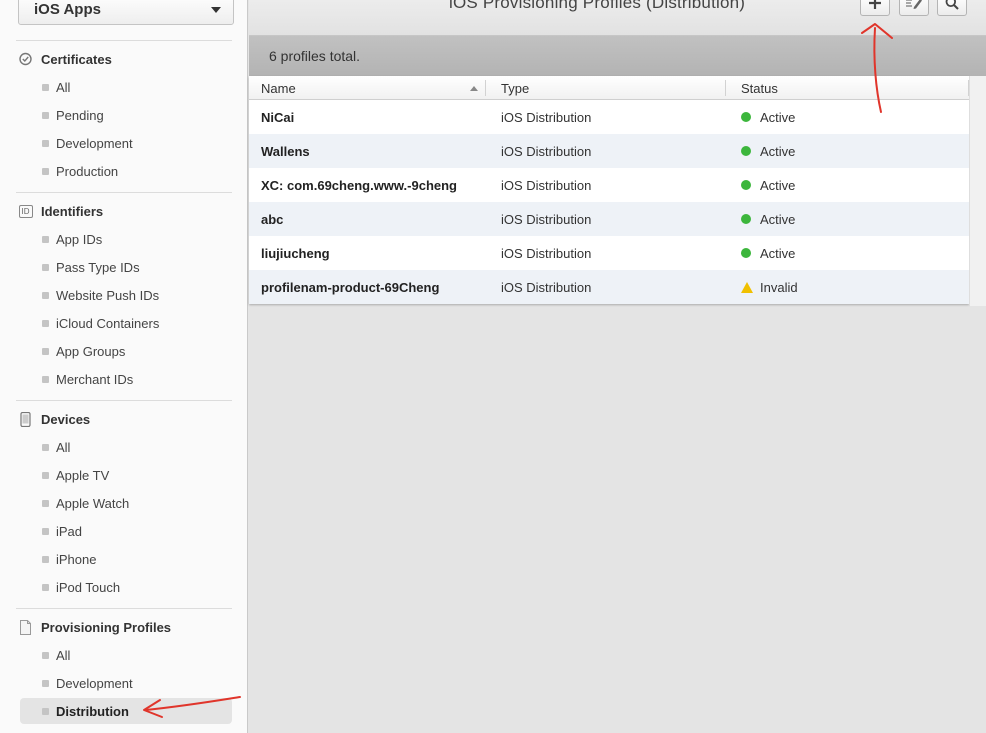 This screenshot has width=986, height=733. Describe the element at coordinates (106, 627) in the screenshot. I see `section-title: Provisioning Profiles` at that location.